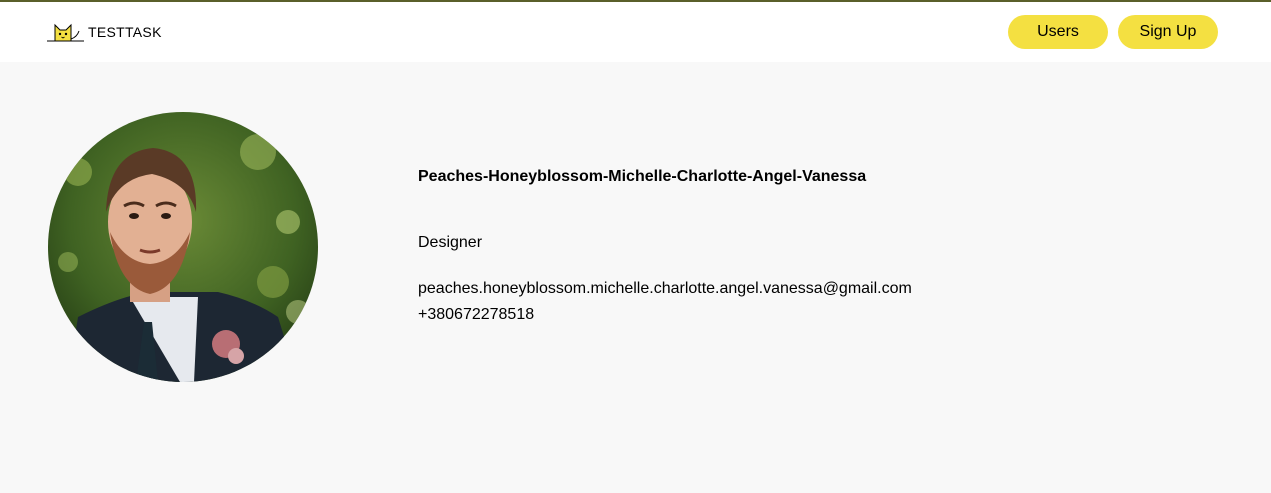  What do you see at coordinates (635, 32) in the screenshot?
I see `header: TESTTASK Users Sign Up` at bounding box center [635, 32].